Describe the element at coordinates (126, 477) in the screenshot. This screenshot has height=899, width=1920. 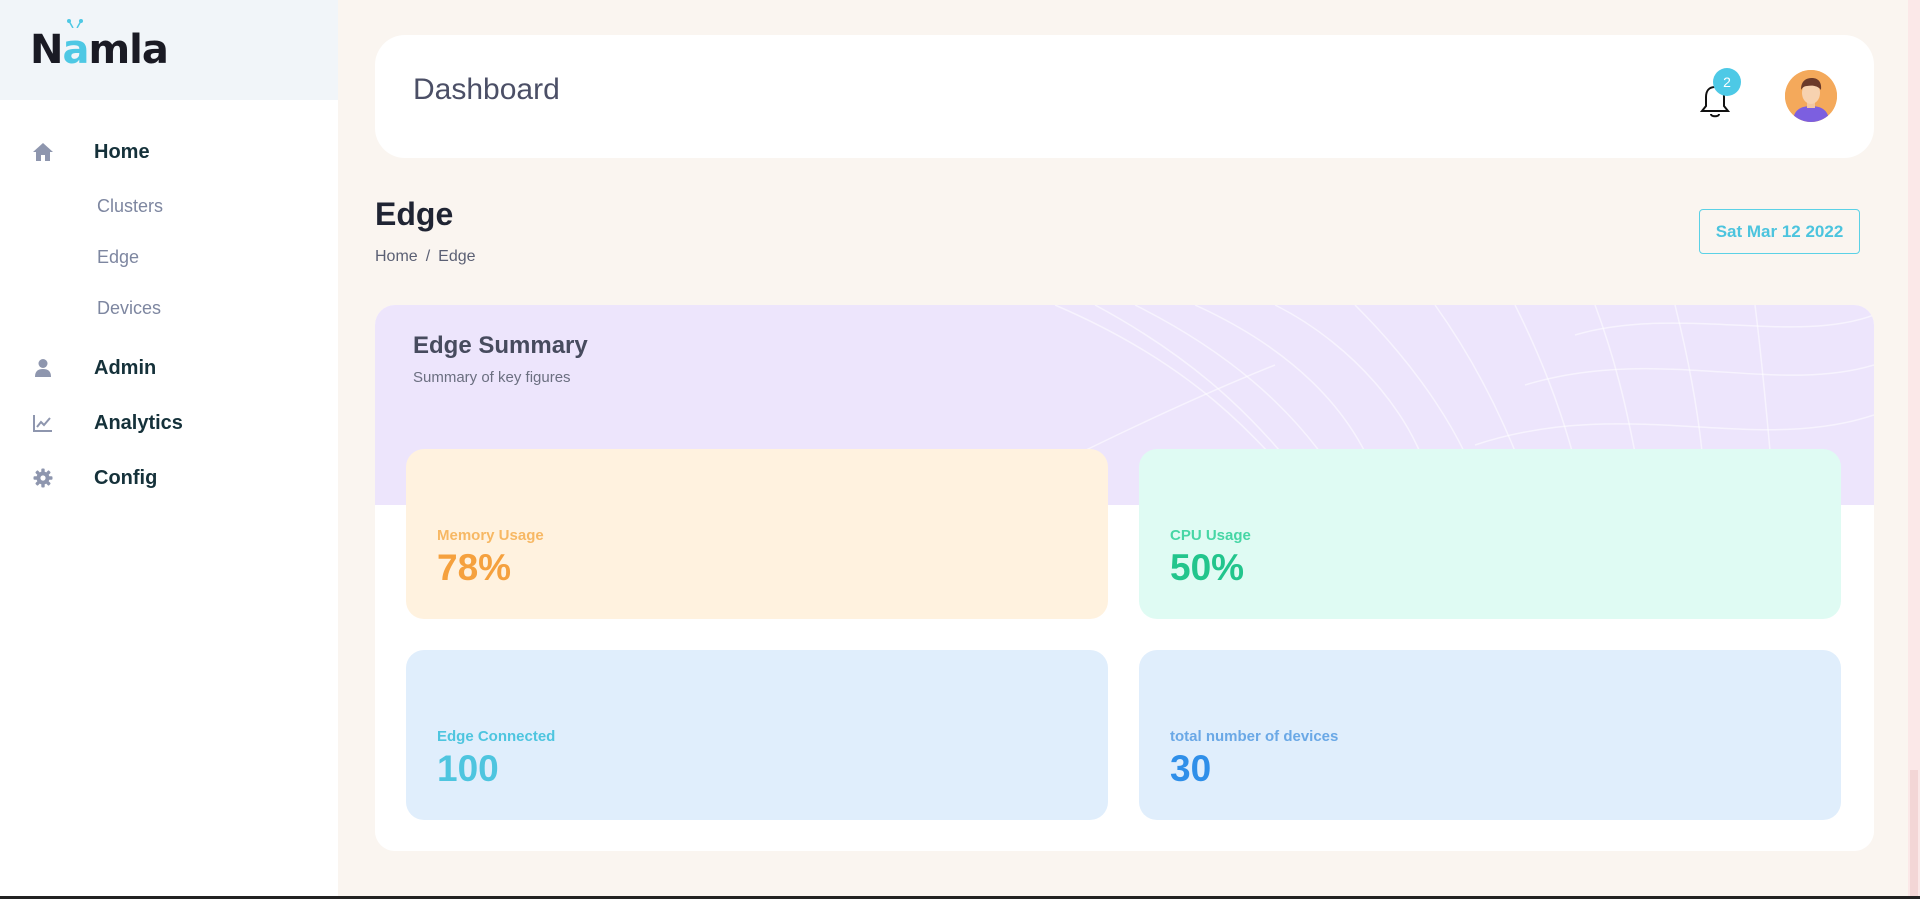
I see `sidebar-item-label: Config` at that location.